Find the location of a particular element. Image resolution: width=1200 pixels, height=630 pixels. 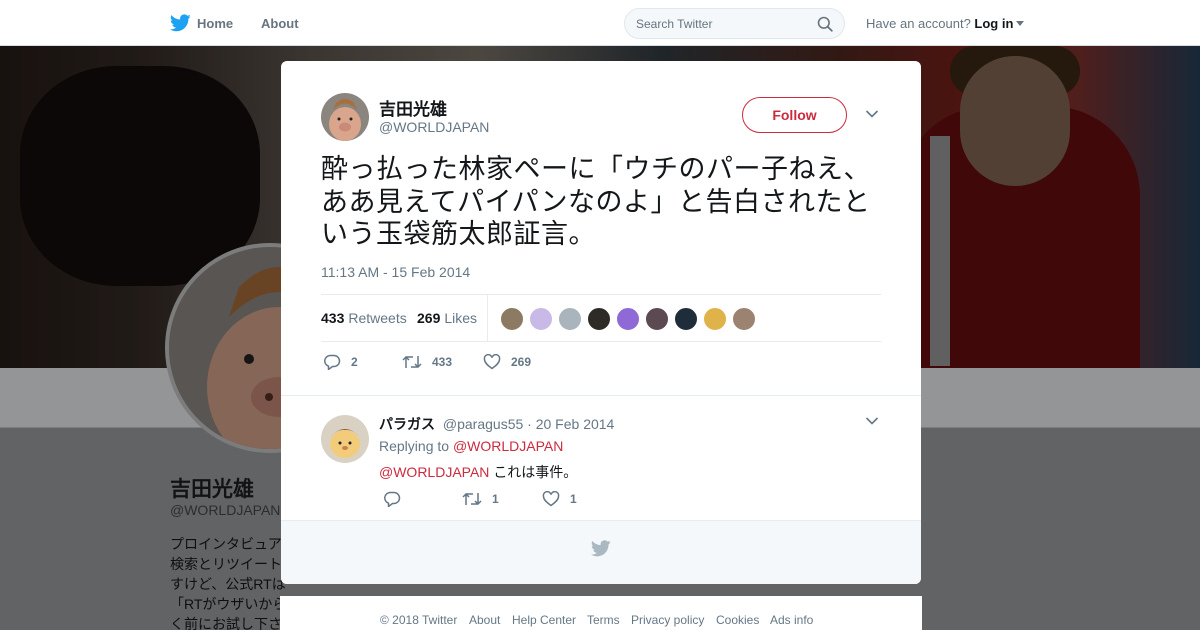

reply-like-button: 1 is located at coordinates (559, 499).